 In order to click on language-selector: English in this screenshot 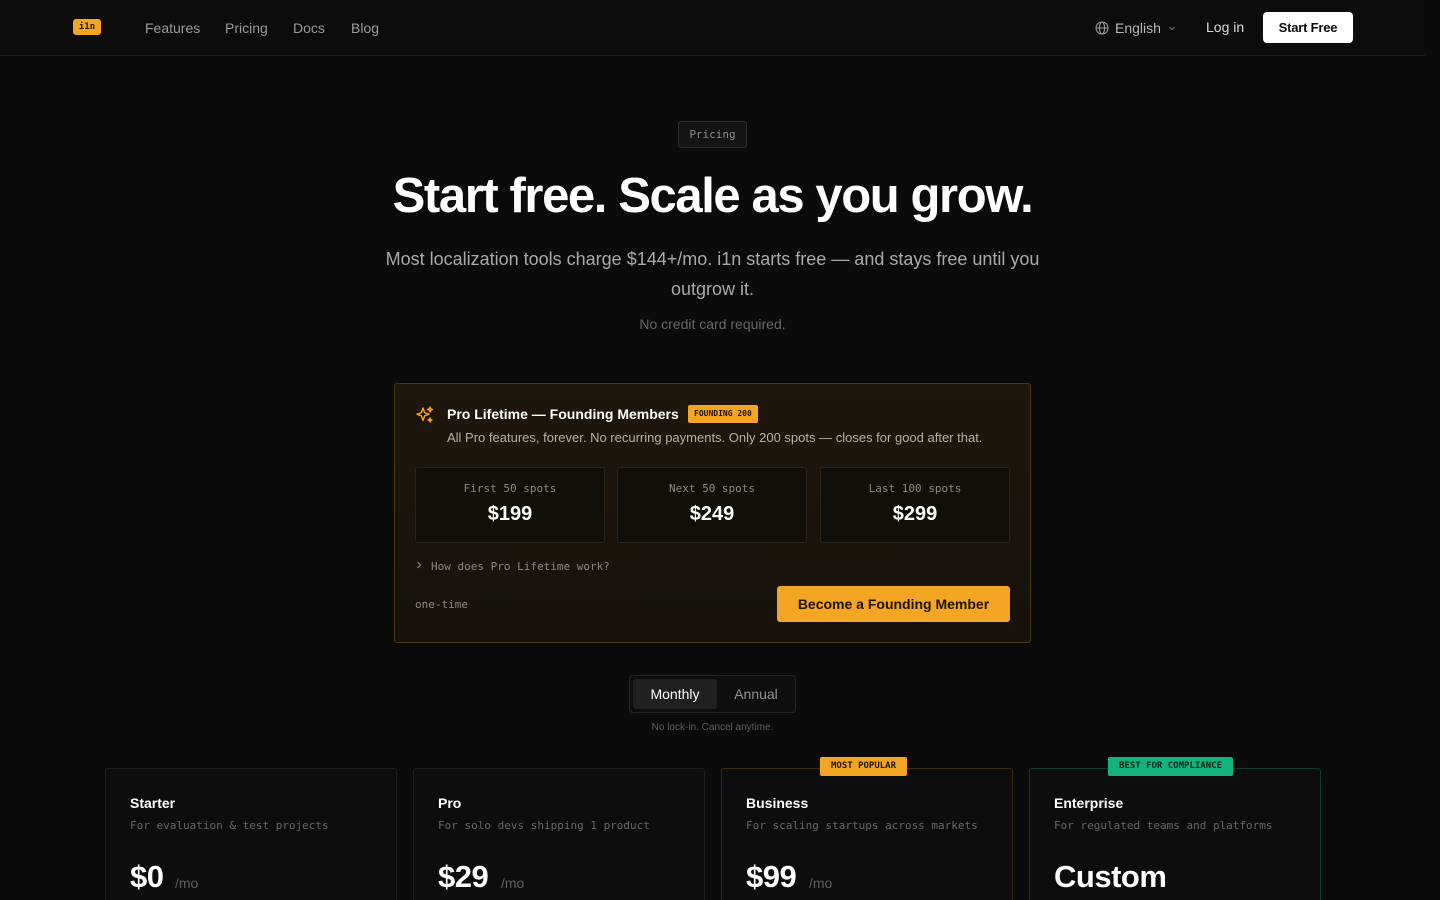, I will do `click(1136, 28)`.